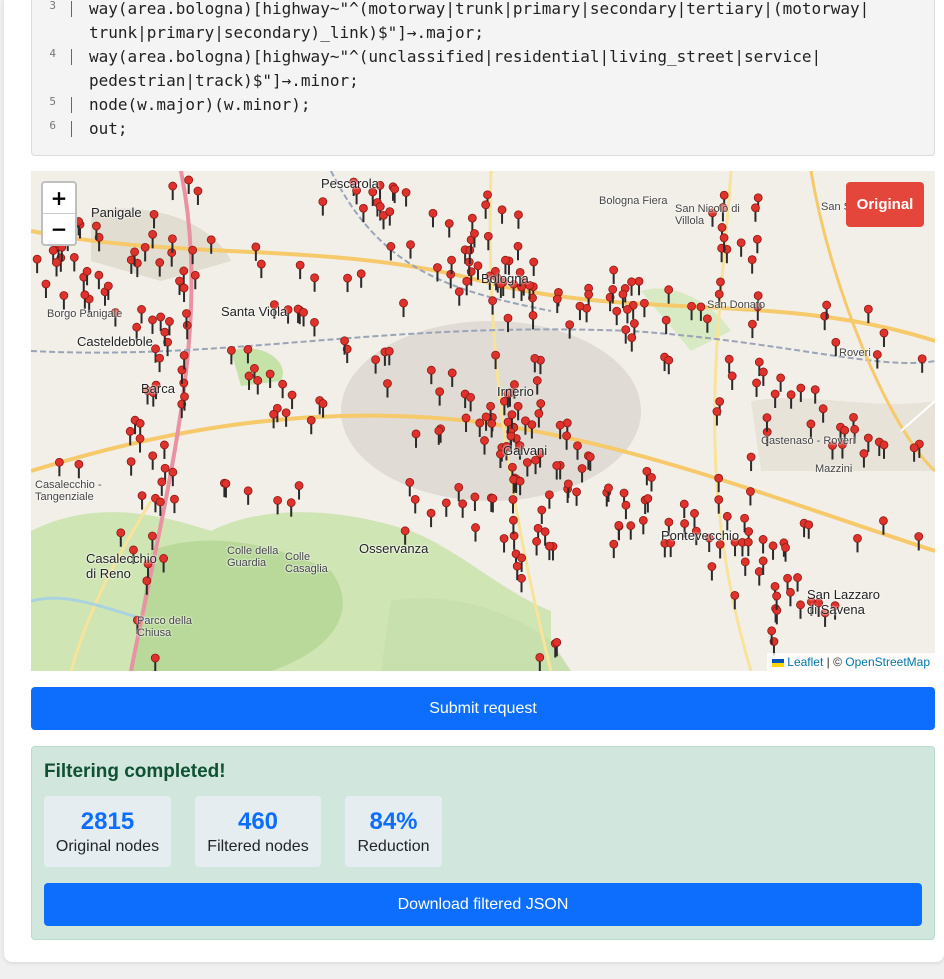 The height and width of the screenshot is (979, 944). What do you see at coordinates (59, 198) in the screenshot?
I see `zoom-in-button: +` at bounding box center [59, 198].